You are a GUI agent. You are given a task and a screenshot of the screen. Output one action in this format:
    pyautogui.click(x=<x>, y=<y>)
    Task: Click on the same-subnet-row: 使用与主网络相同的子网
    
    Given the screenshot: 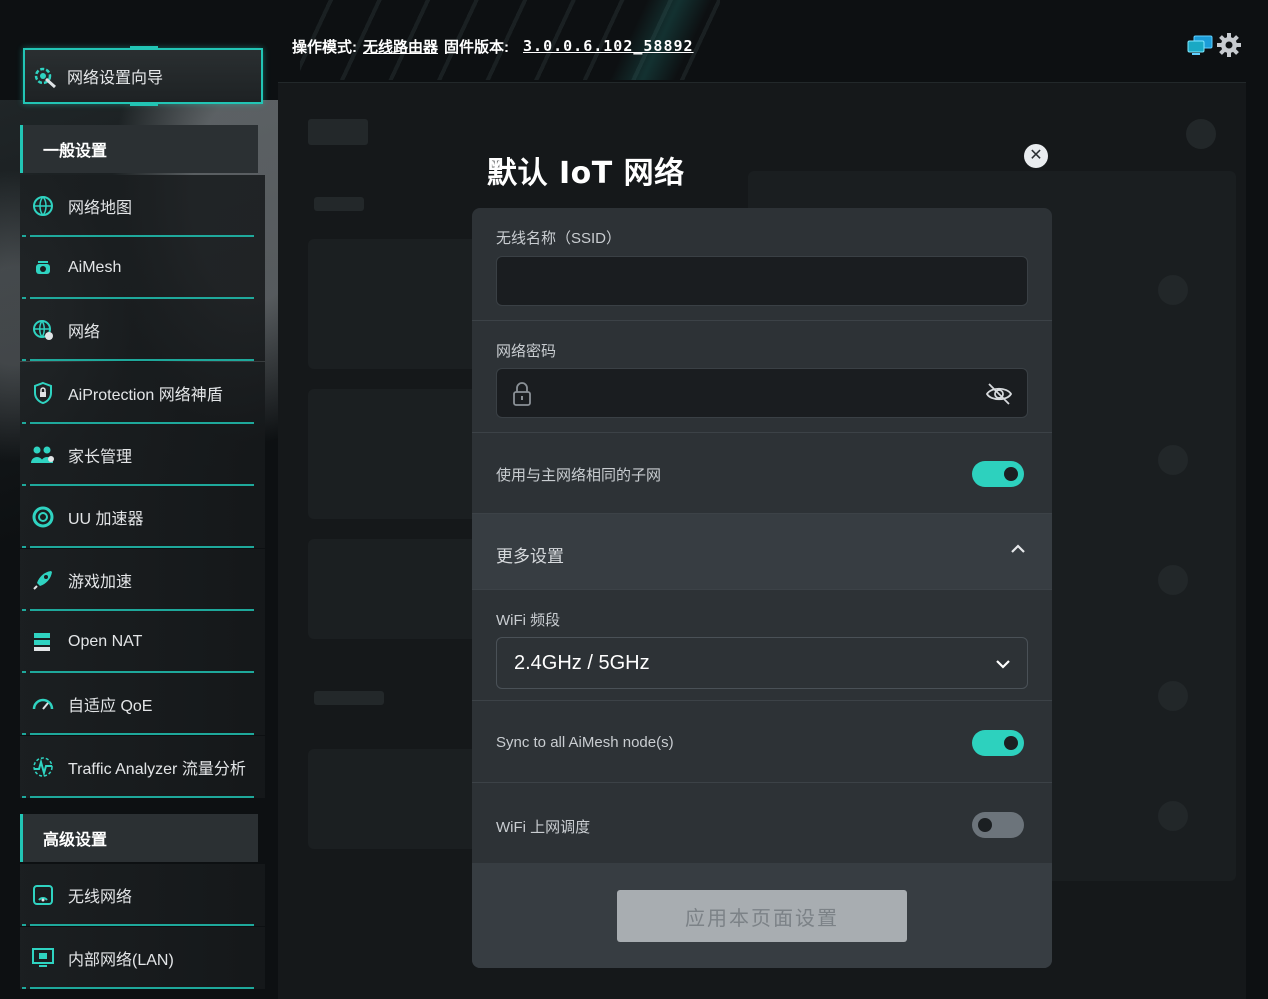 What is the action you would take?
    pyautogui.click(x=762, y=473)
    